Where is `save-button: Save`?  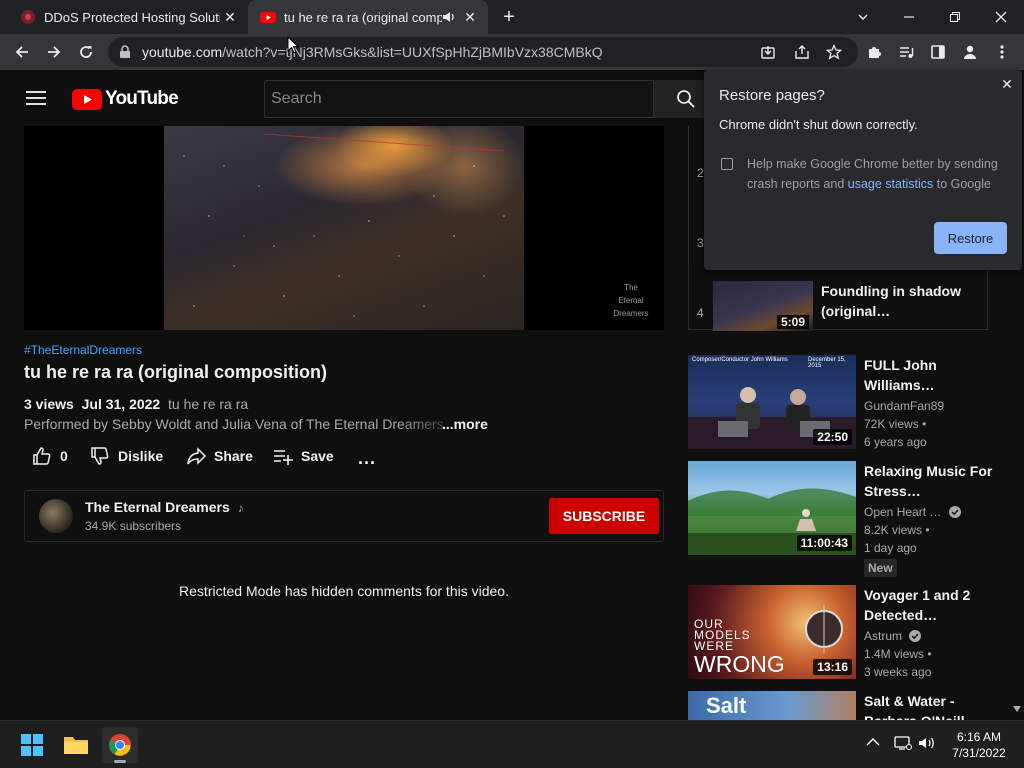
save-button: Save is located at coordinates (303, 456).